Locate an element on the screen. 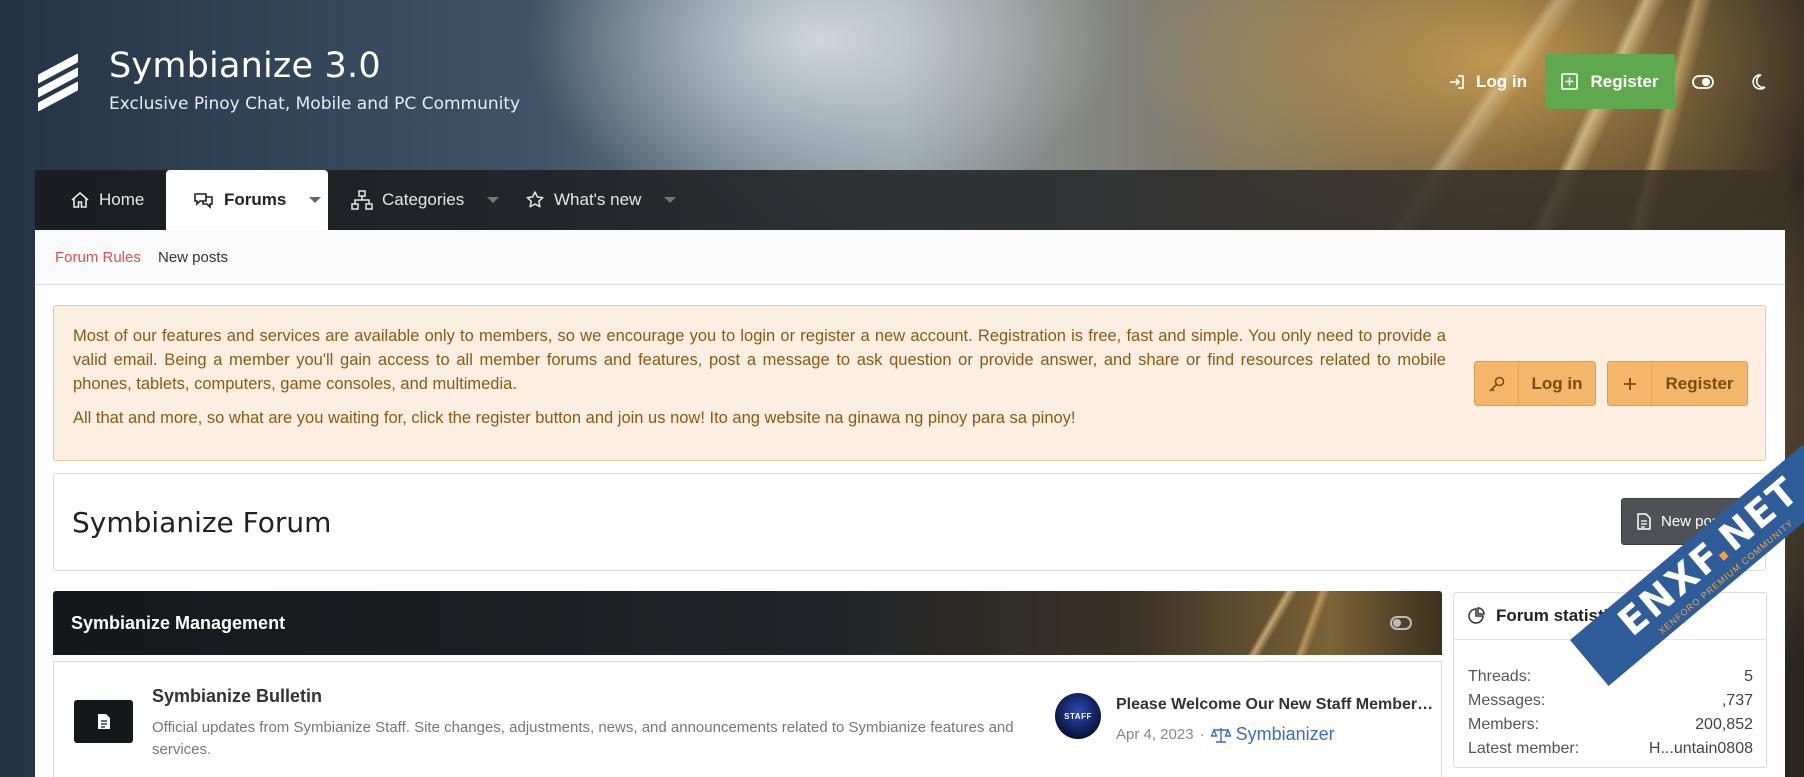 The image size is (1804, 777). notice-register-button: Register is located at coordinates (1677, 383).